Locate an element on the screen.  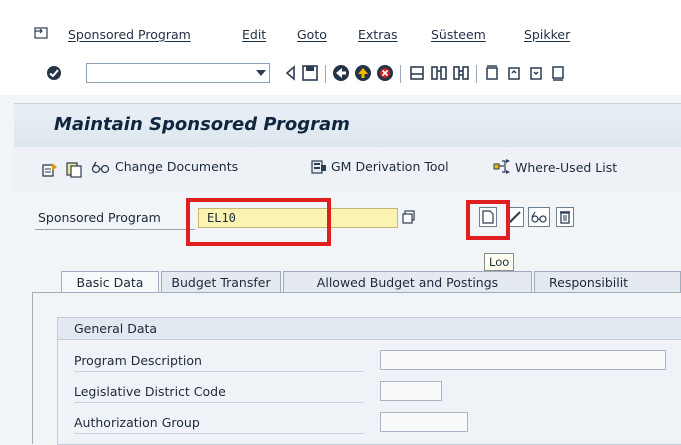
tab-budget-transfer: Budget Transfer is located at coordinates (221, 282).